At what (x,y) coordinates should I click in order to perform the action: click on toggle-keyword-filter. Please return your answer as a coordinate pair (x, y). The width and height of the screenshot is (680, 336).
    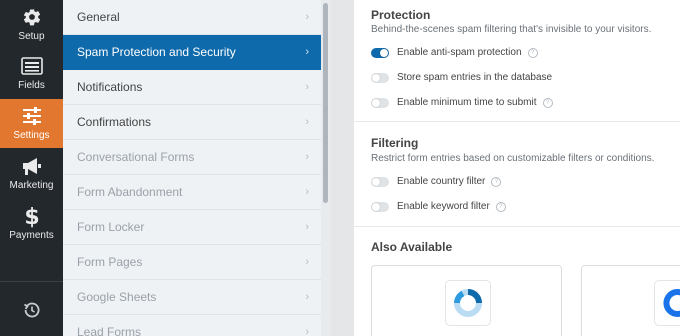
    Looking at the image, I should click on (380, 207).